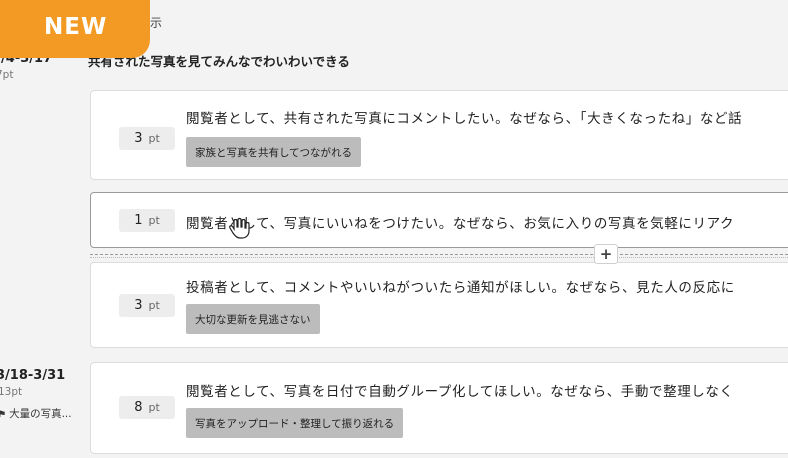 The width and height of the screenshot is (788, 458). Describe the element at coordinates (253, 319) in the screenshot. I see `epic-tag: 大切な更新を見逃さない` at that location.